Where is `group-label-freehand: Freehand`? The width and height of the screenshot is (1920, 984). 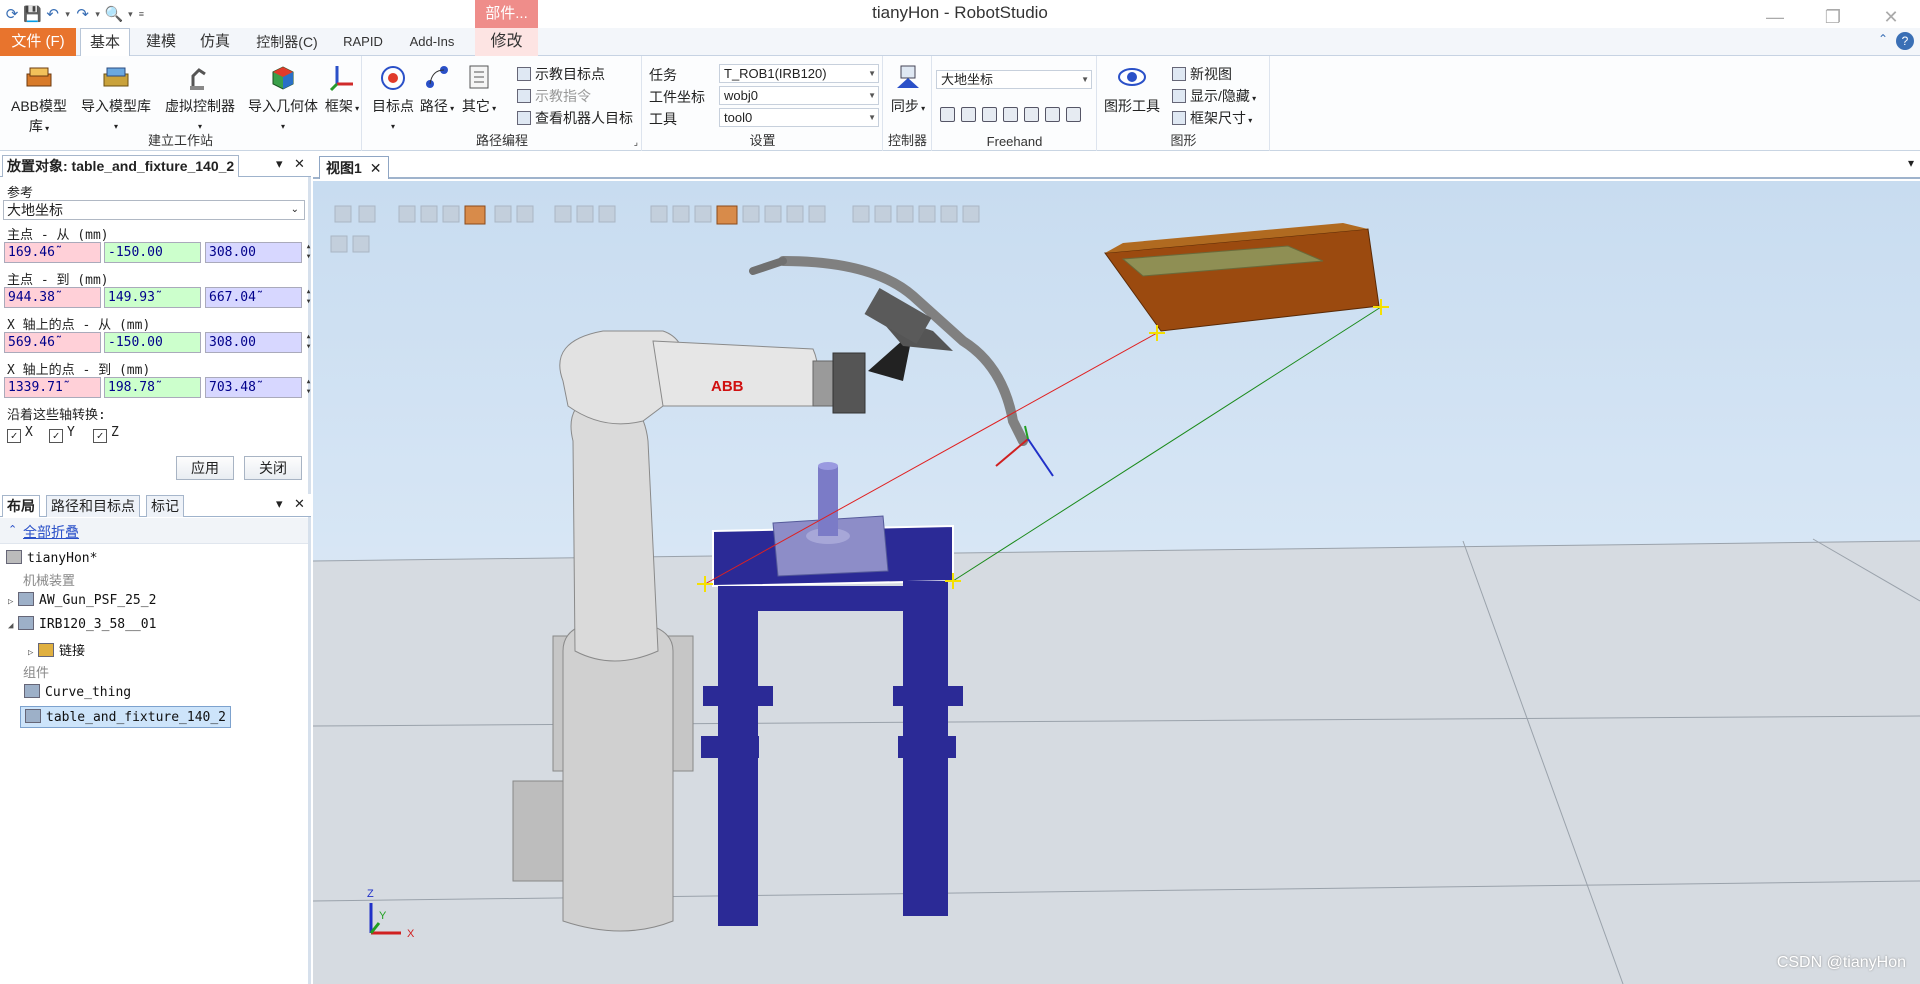 group-label-freehand: Freehand is located at coordinates (1014, 141).